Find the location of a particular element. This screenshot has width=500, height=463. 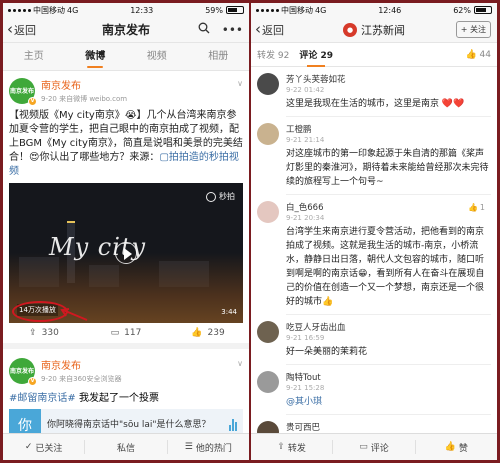

profile-bottom-bar: ✓ 已关注 私信 ☰ 他的热门 is located at coordinates (126, 446).